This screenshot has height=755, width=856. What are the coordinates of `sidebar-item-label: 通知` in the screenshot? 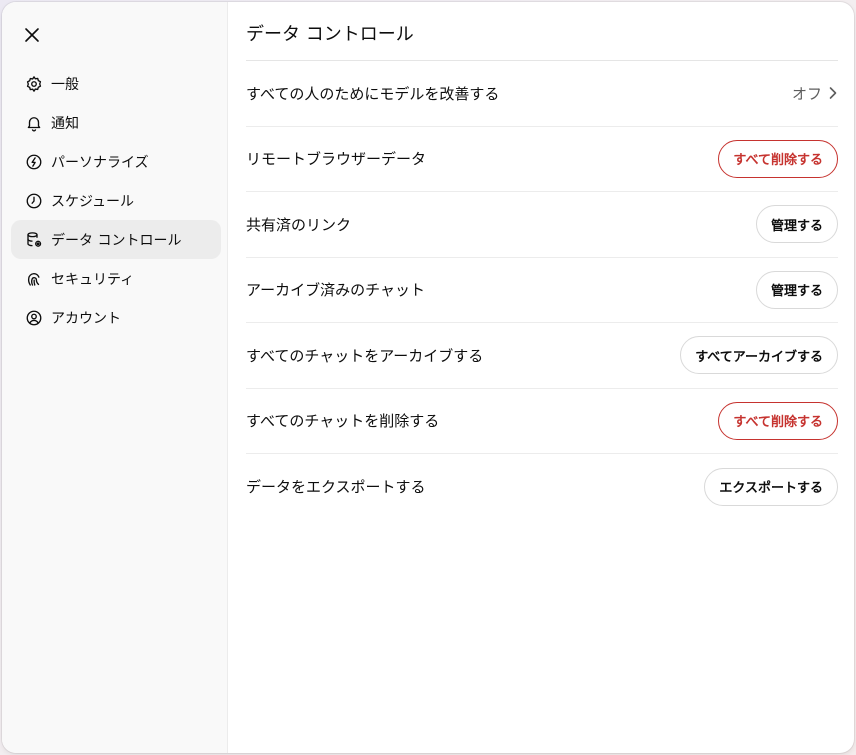 It's located at (65, 123).